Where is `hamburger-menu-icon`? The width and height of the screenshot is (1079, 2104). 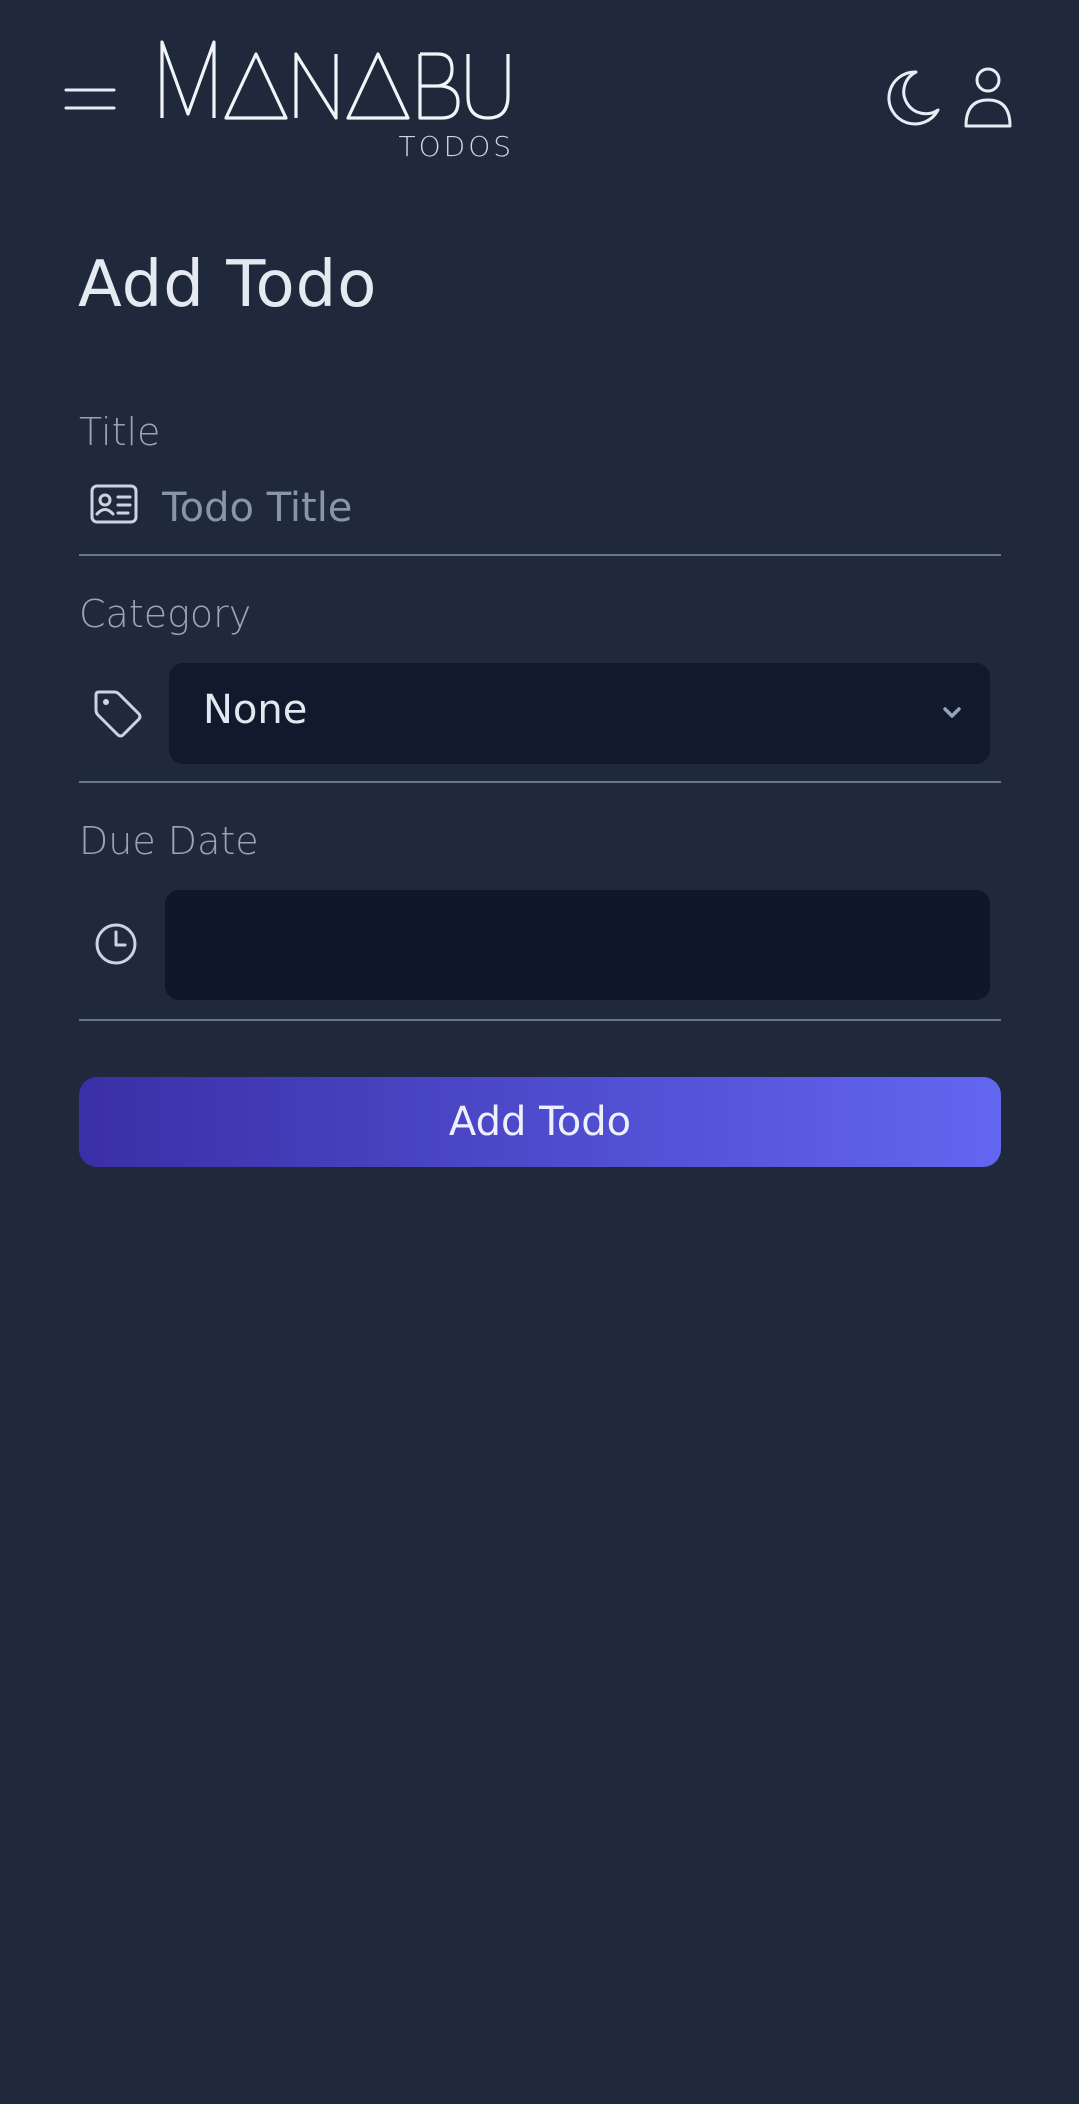 hamburger-menu-icon is located at coordinates (88, 98).